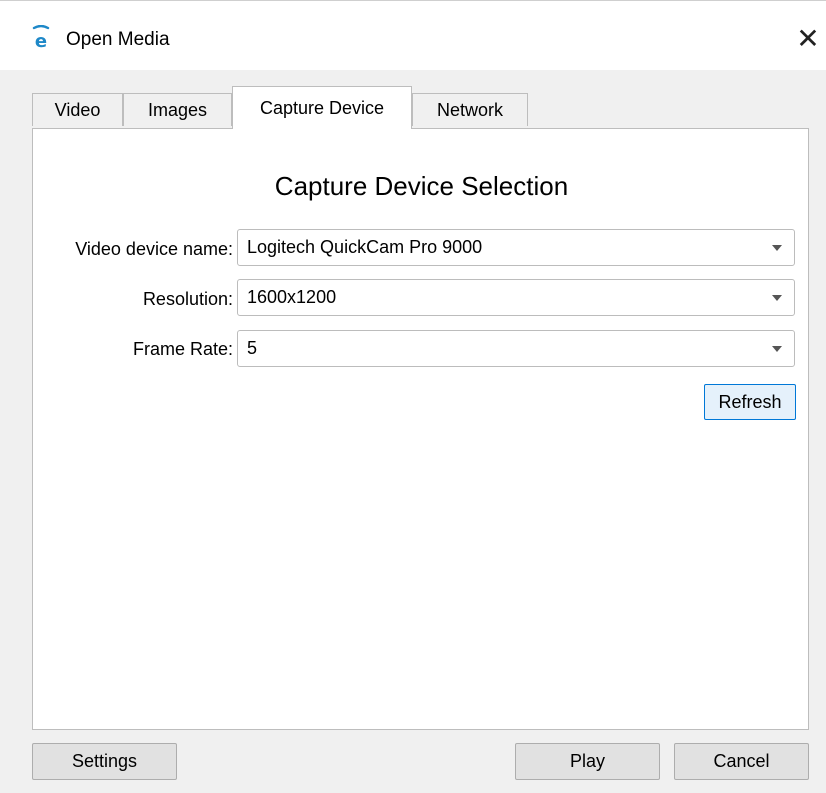 The width and height of the screenshot is (826, 793). Describe the element at coordinates (365, 247) in the screenshot. I see `video-device-value: Logitech QuickCam Pro 9000` at that location.